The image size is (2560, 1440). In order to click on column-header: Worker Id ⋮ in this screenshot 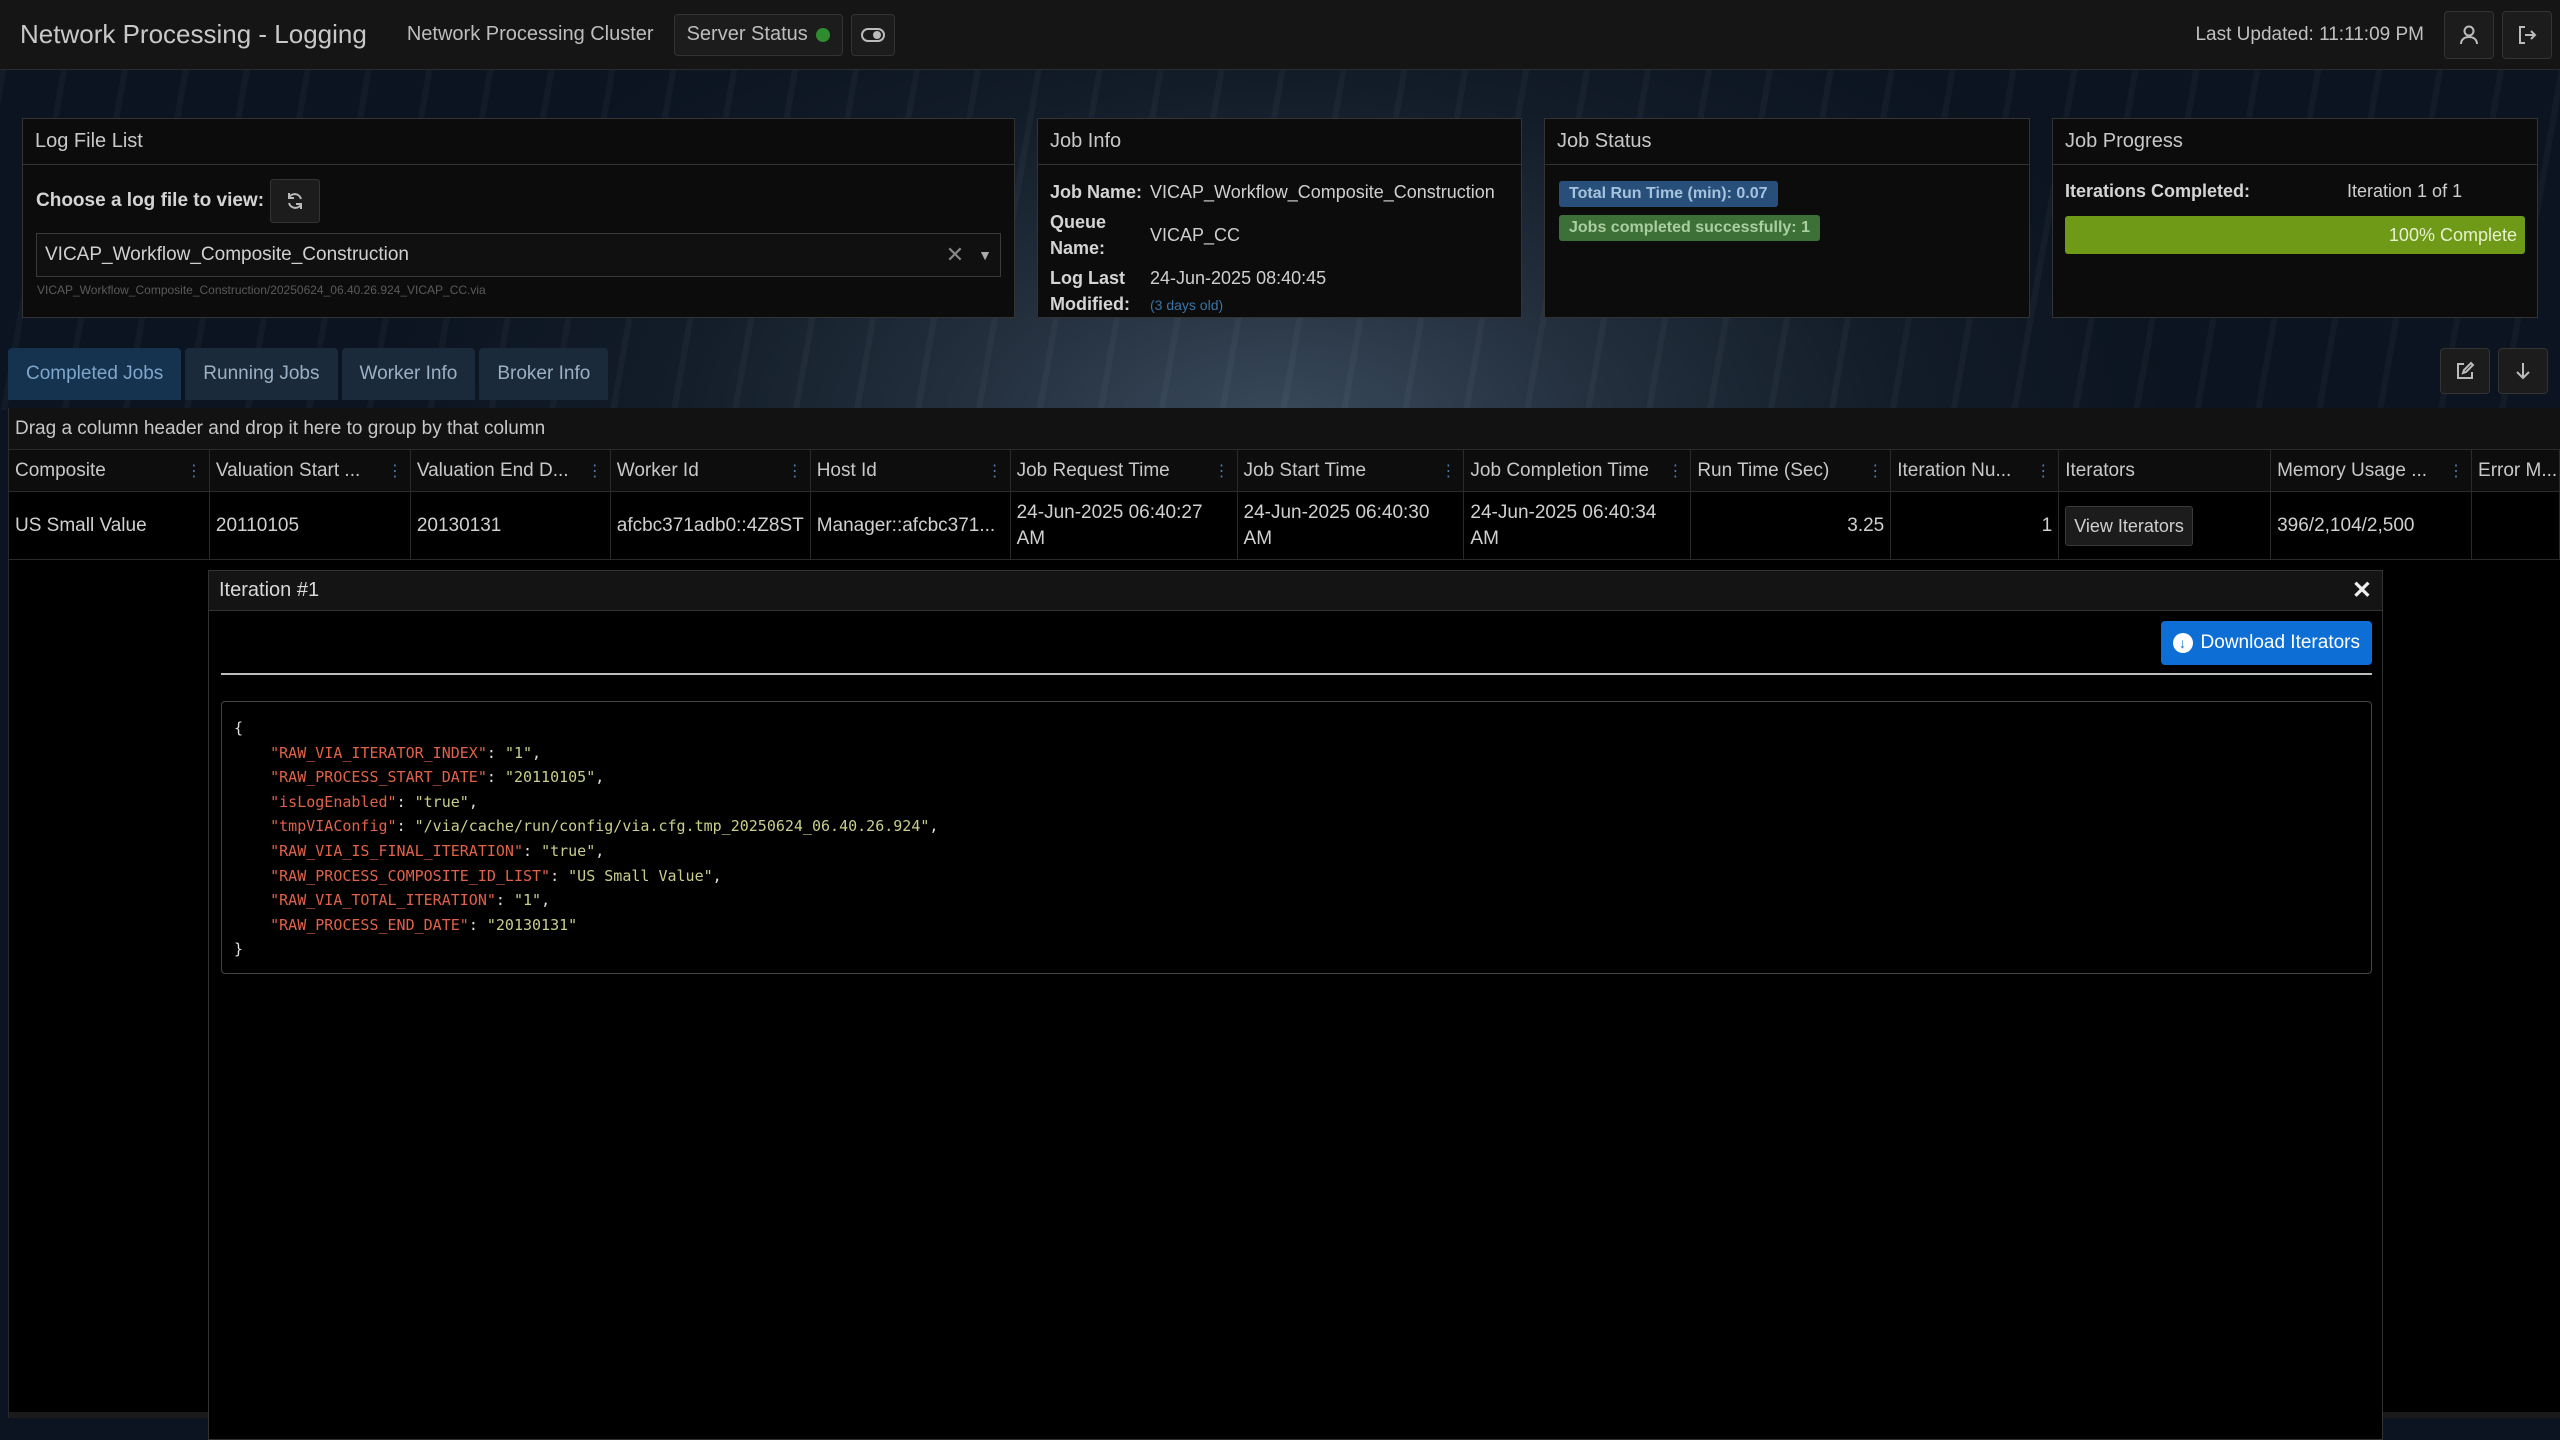, I will do `click(711, 470)`.